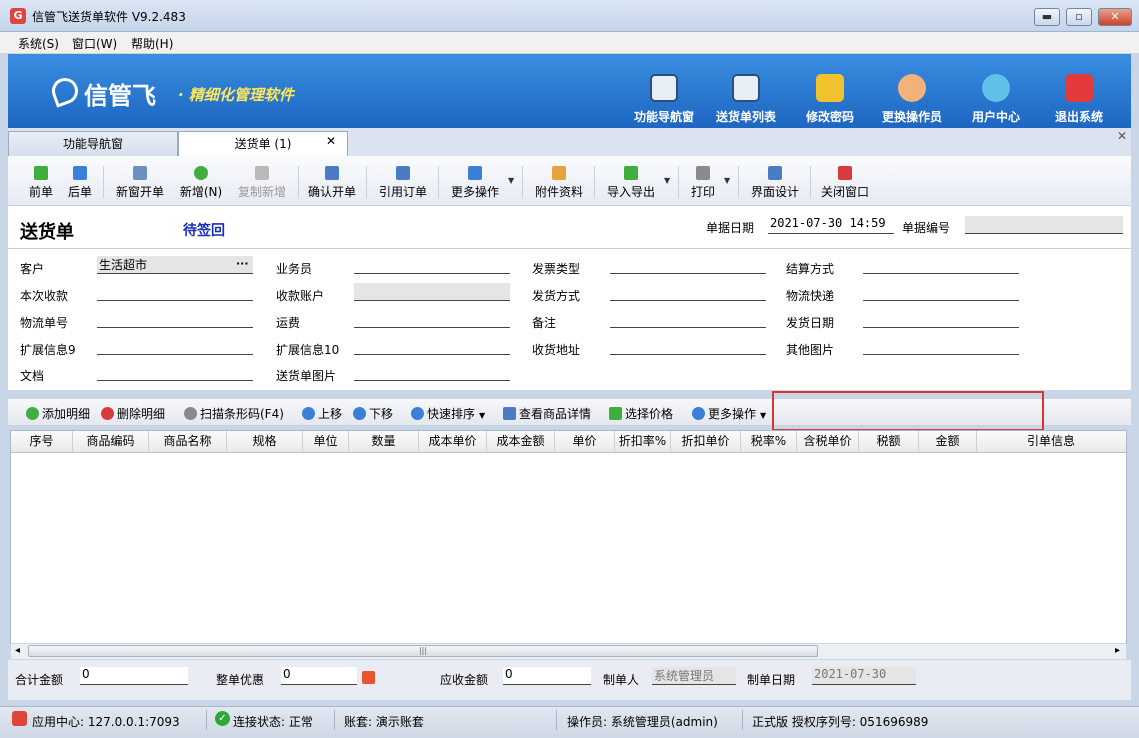 This screenshot has width=1139, height=738. Describe the element at coordinates (730, 228) in the screenshot. I see `doc-date-label: 单据日期` at that location.